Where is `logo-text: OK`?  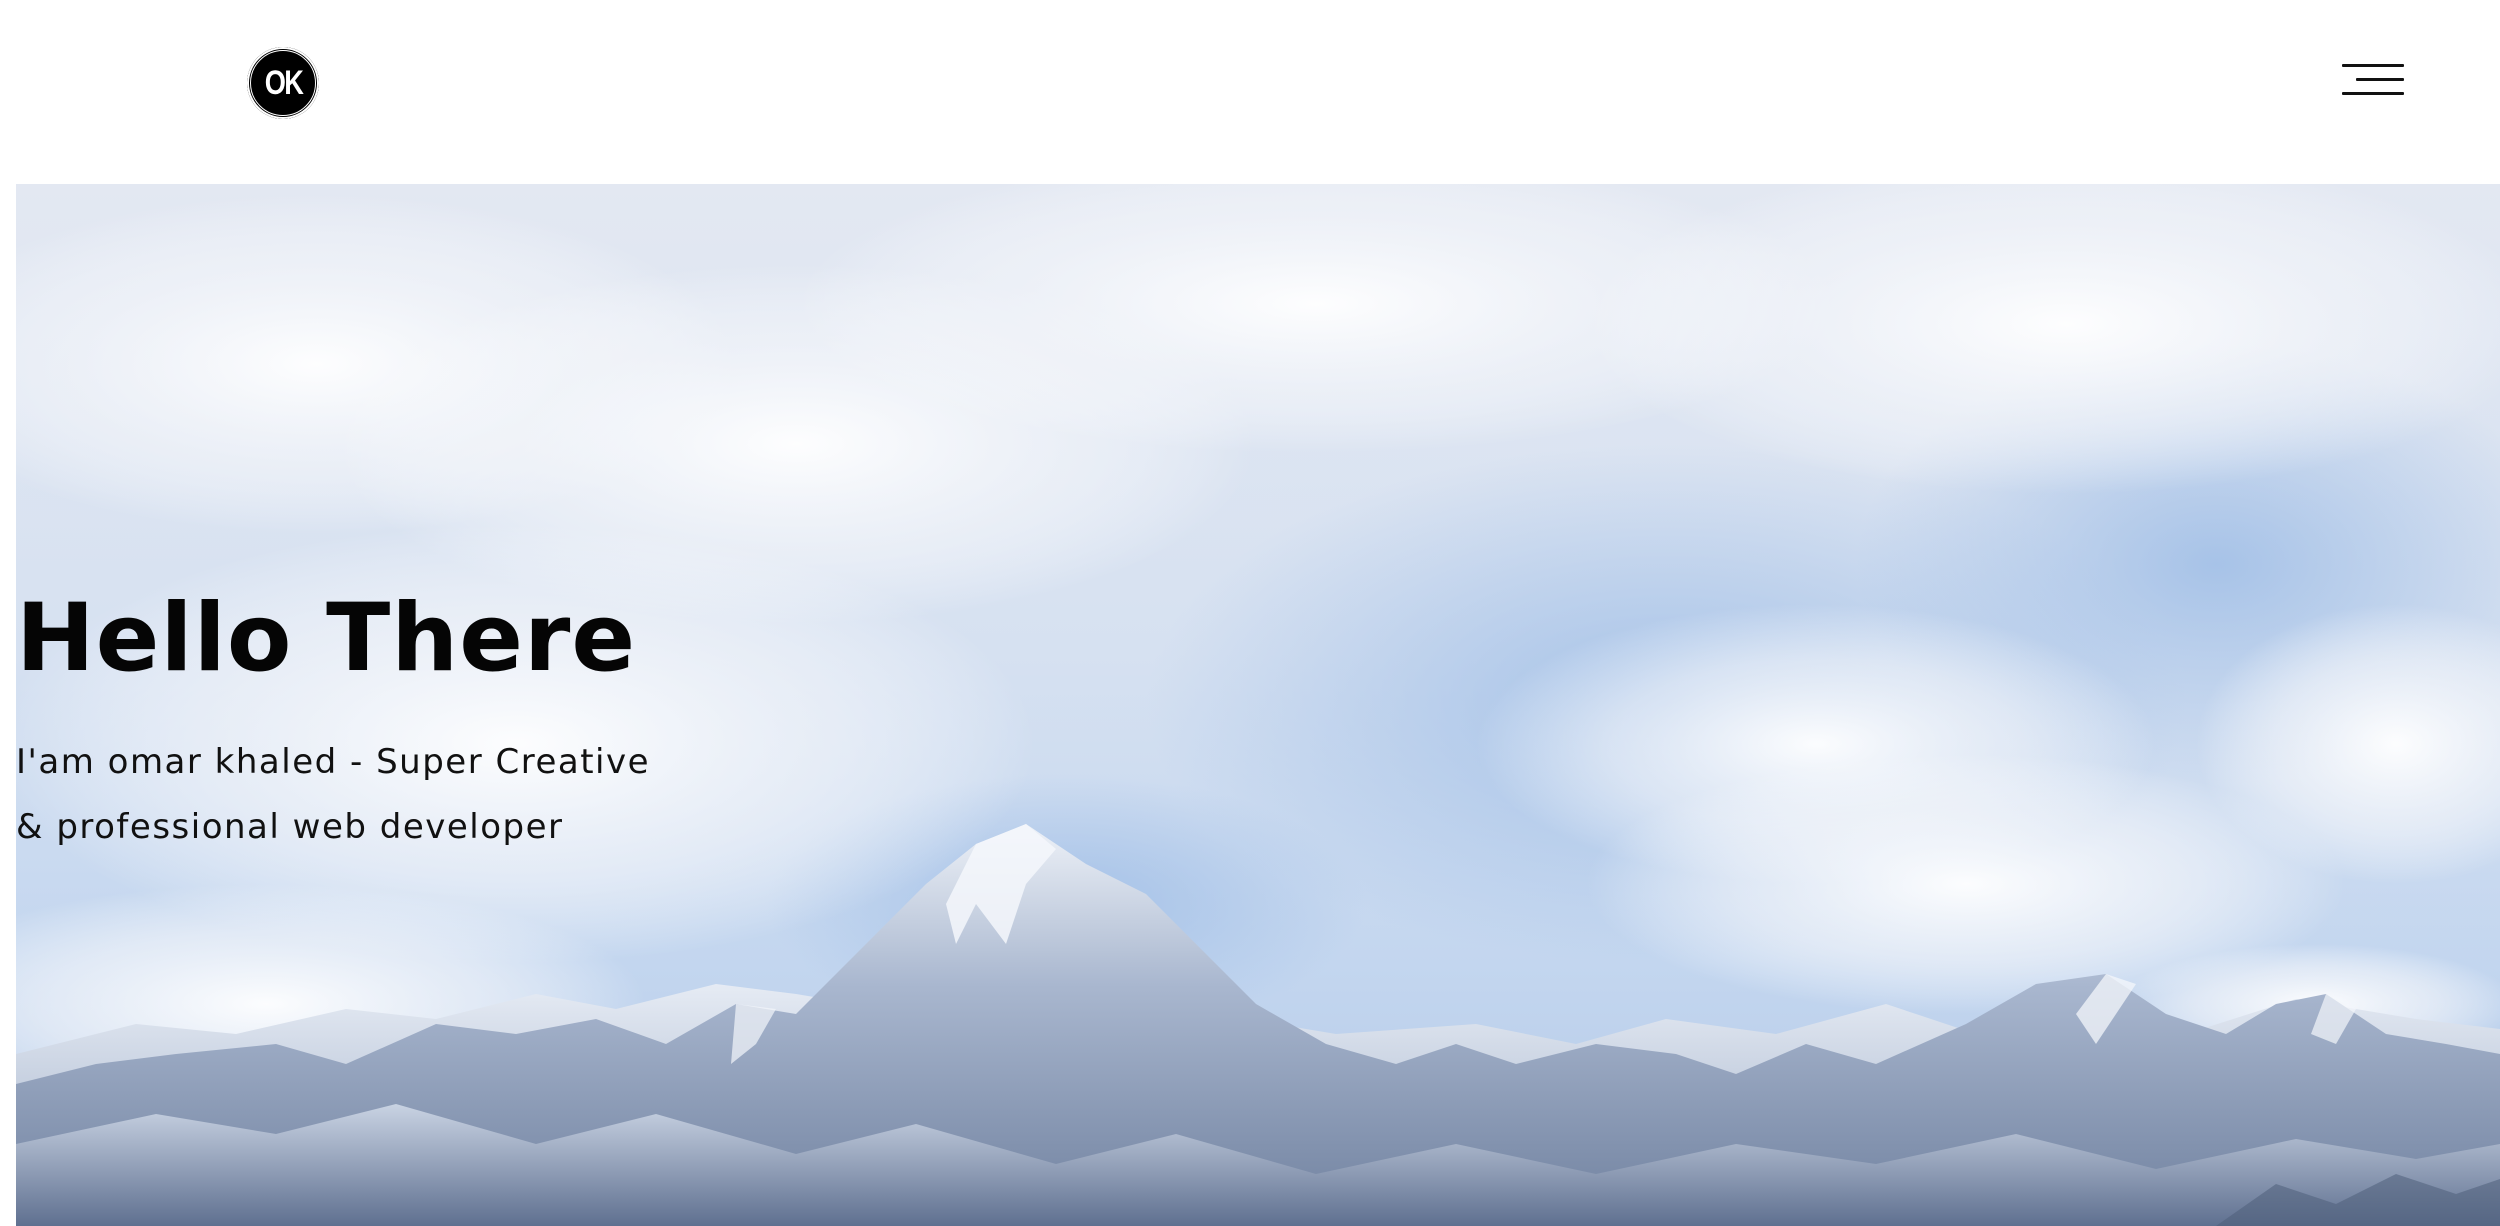 logo-text: OK is located at coordinates (283, 82).